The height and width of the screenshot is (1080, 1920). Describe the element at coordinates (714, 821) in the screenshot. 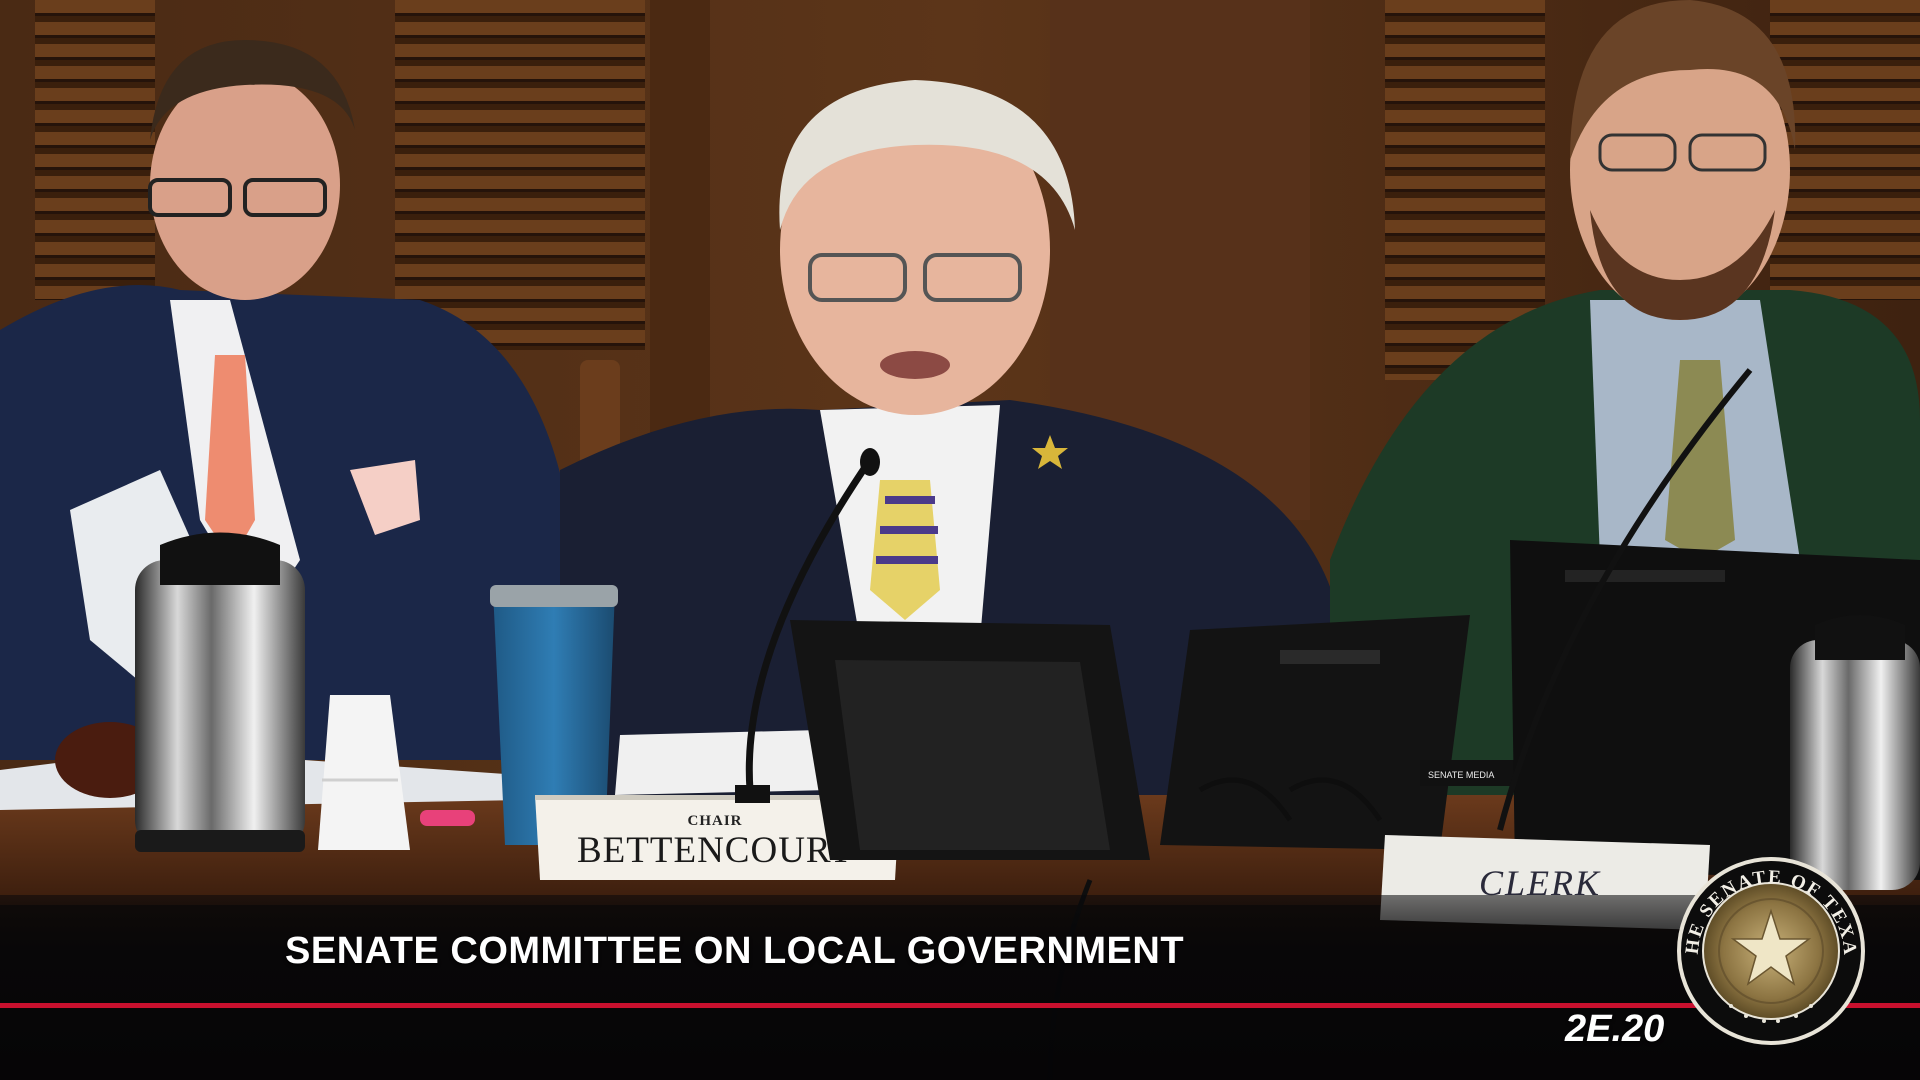

I see `nameplate-chair-label: CHAIR` at that location.